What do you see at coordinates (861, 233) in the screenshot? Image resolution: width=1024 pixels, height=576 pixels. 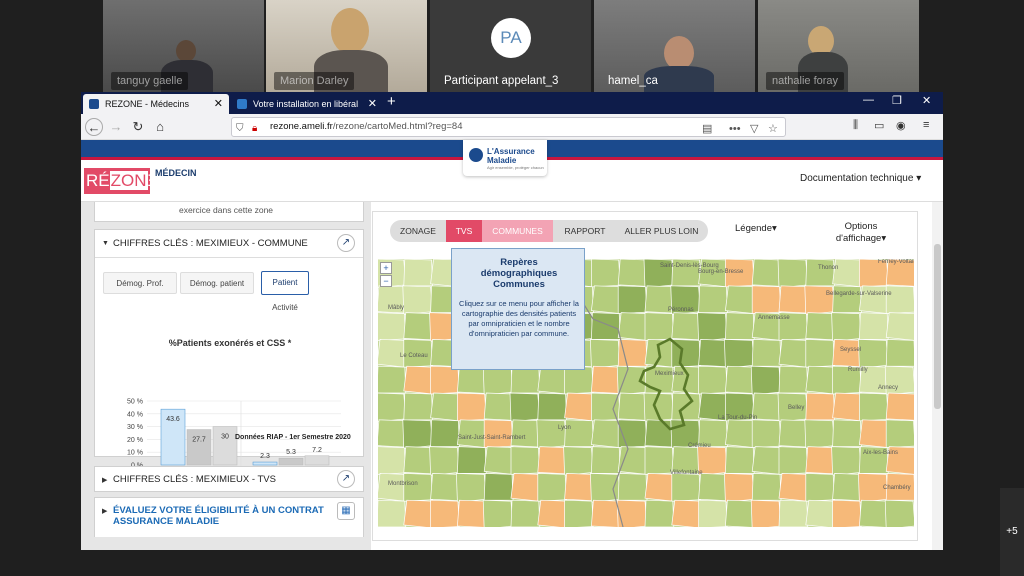 I see `display-options-dropdown: Options d'affichage▾` at bounding box center [861, 233].